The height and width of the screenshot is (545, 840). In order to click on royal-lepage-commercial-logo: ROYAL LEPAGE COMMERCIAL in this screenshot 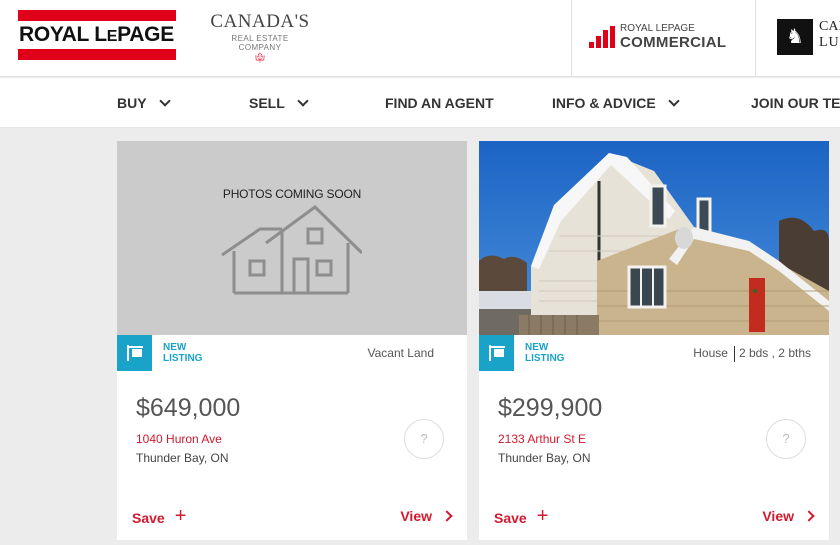, I will do `click(669, 37)`.